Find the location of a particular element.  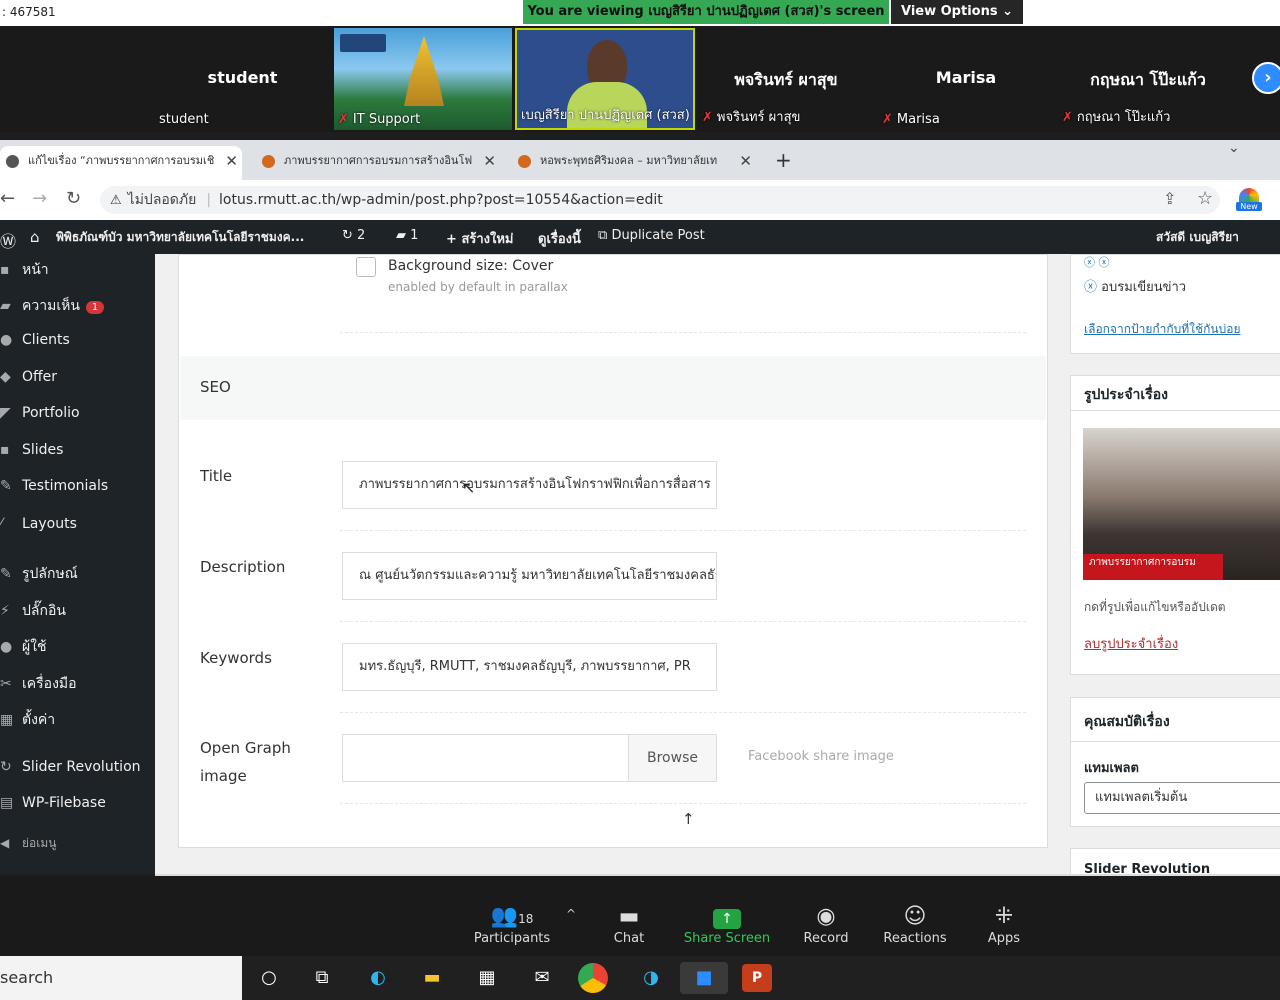

wordpress-logo-icon: Ⓦ is located at coordinates (8, 240).